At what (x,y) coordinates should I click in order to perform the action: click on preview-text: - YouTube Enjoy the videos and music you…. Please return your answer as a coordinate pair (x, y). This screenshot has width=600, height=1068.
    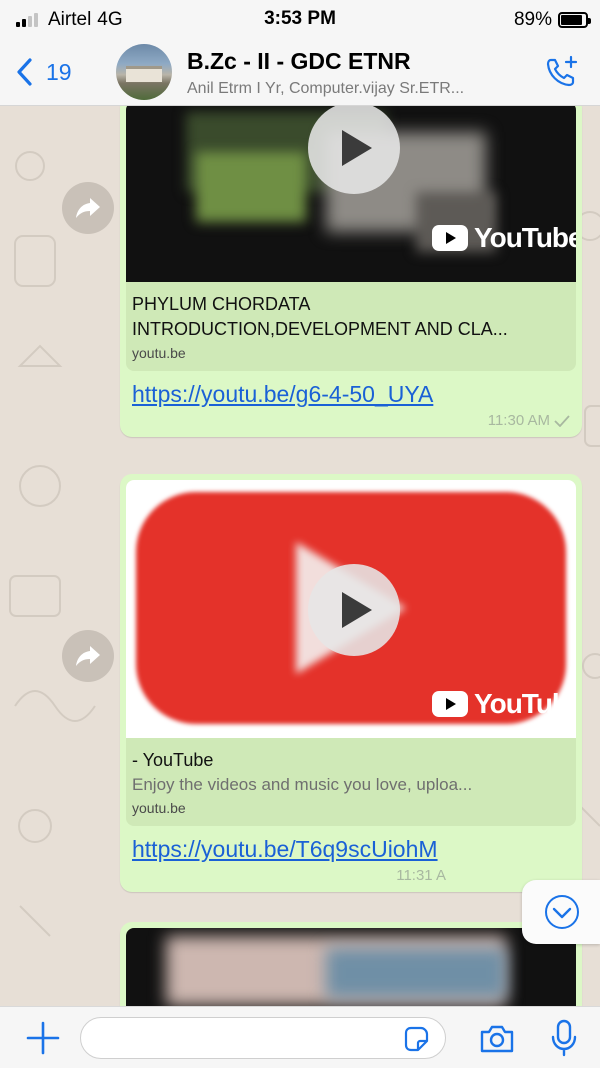
    Looking at the image, I should click on (351, 782).